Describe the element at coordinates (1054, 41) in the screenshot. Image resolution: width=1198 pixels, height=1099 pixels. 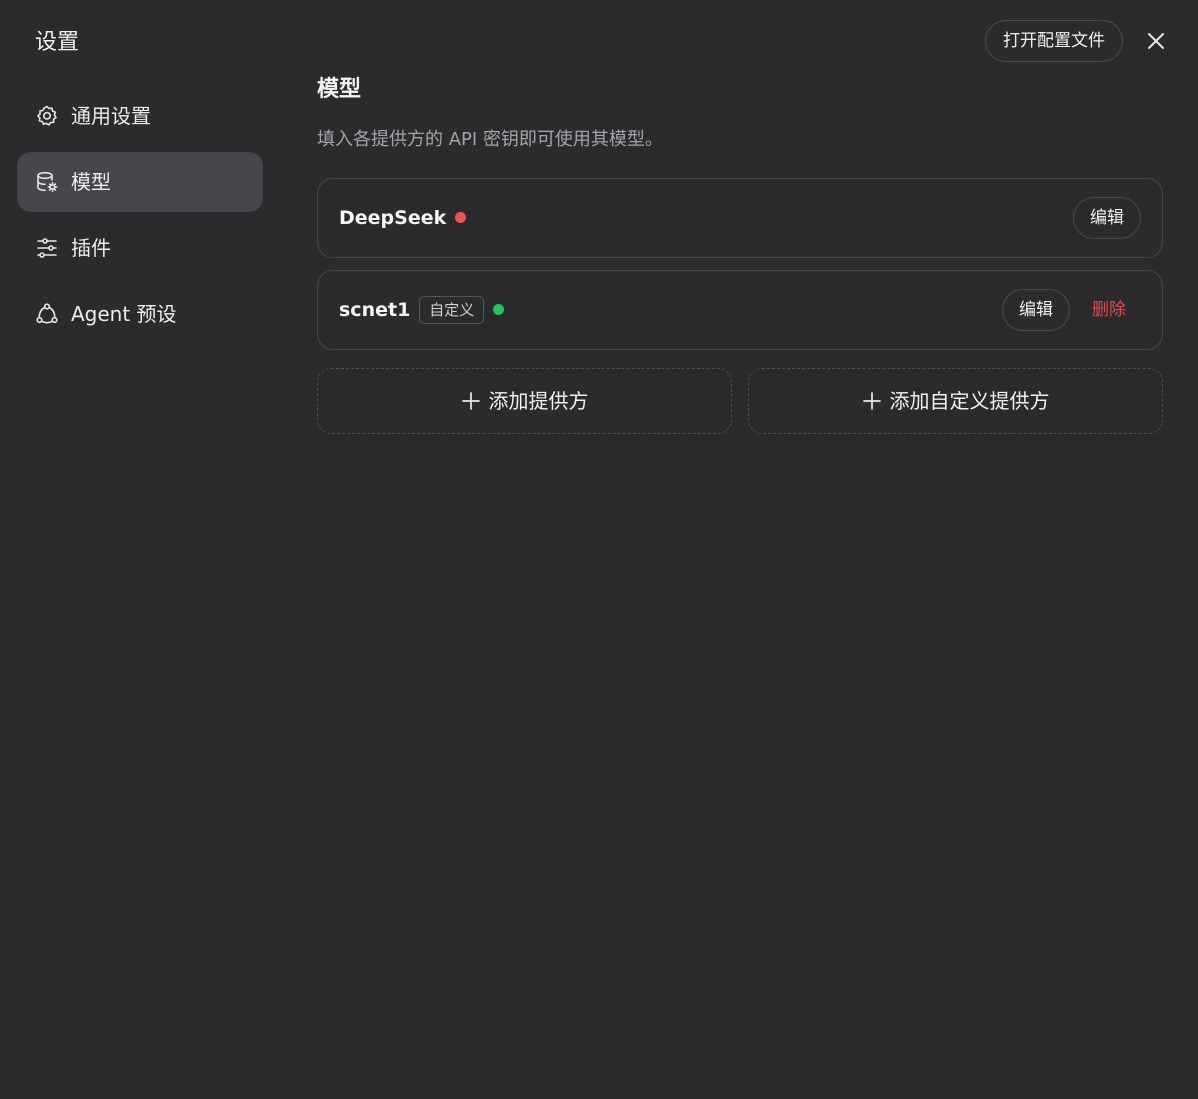
I see `open-config-file-button: 打开配置文件` at that location.